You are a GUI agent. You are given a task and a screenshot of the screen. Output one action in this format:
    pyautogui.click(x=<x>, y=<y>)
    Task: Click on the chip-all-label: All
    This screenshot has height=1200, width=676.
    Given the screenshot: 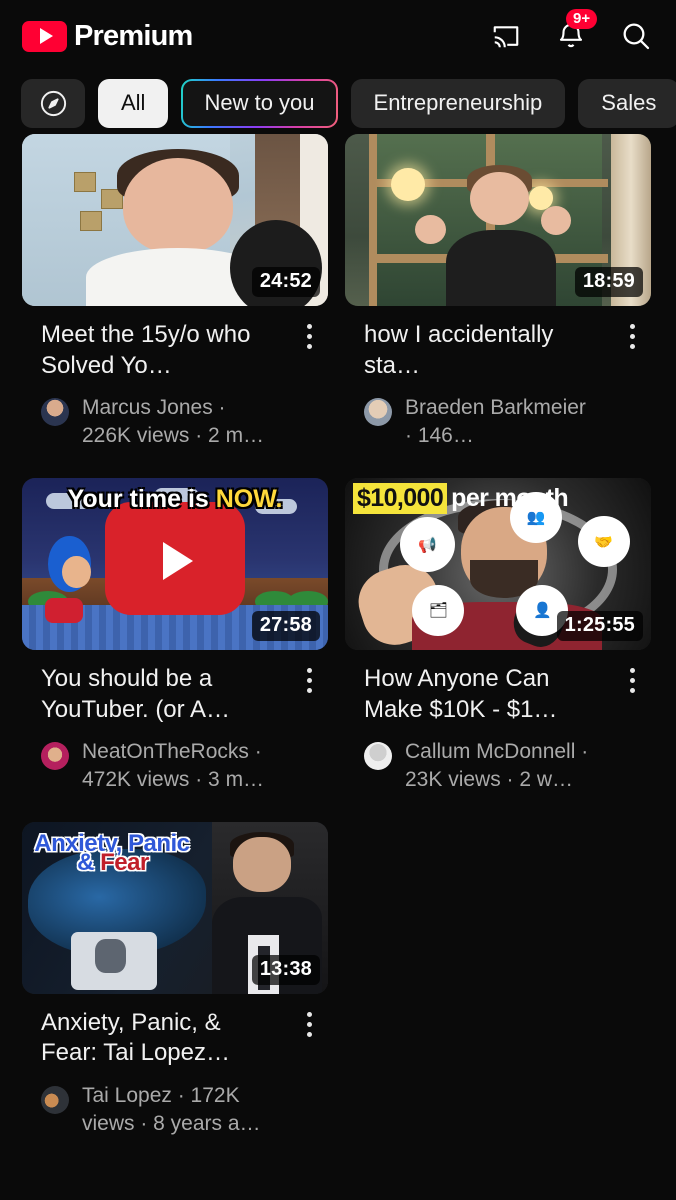 What is the action you would take?
    pyautogui.click(x=133, y=102)
    